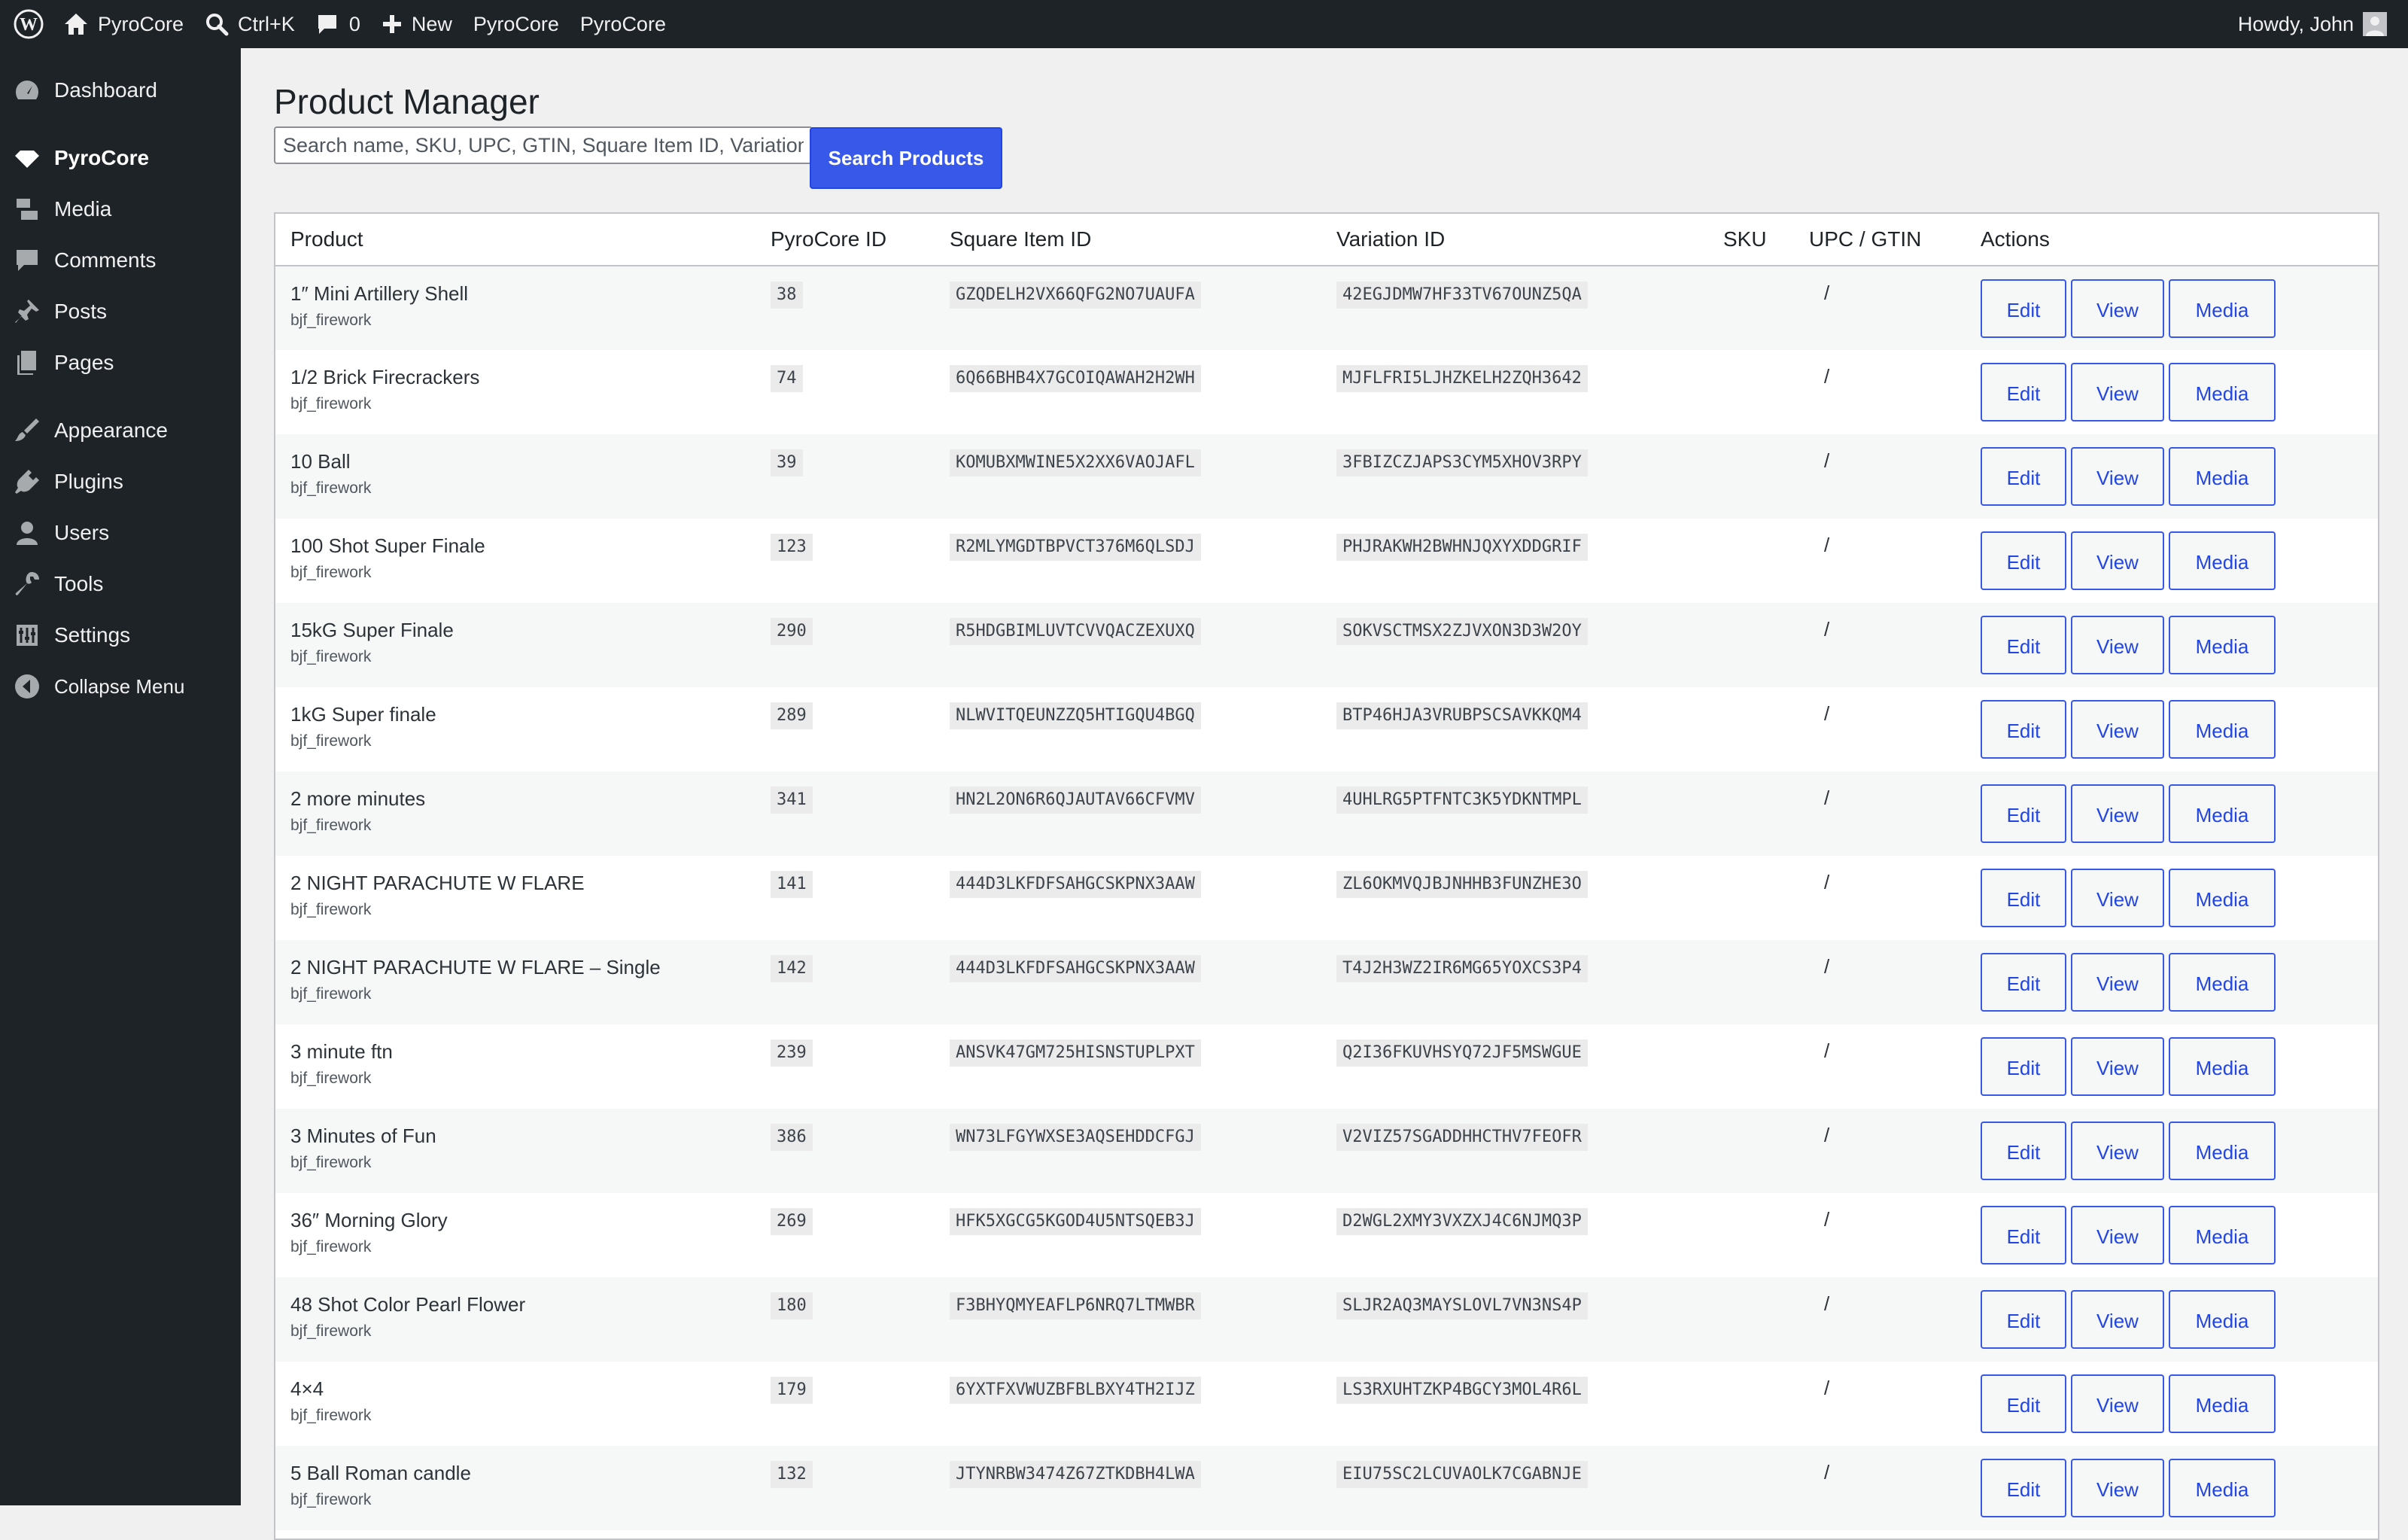  Describe the element at coordinates (1514, 240) in the screenshot. I see `column-header-variation-id: Variation ID` at that location.